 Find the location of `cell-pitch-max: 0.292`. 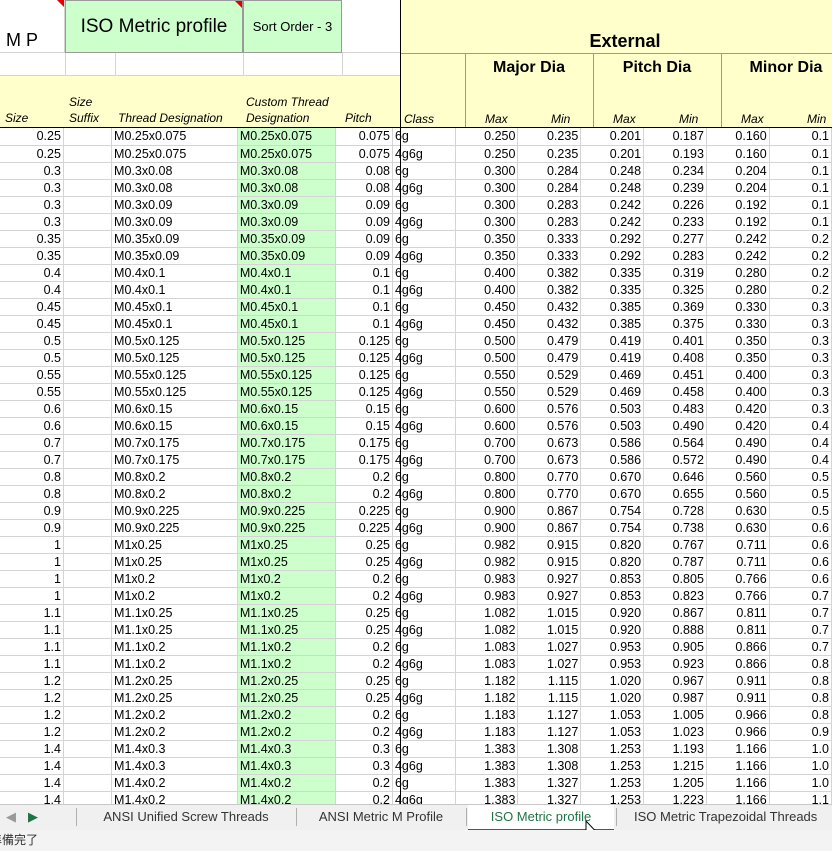

cell-pitch-max: 0.292 is located at coordinates (612, 256).